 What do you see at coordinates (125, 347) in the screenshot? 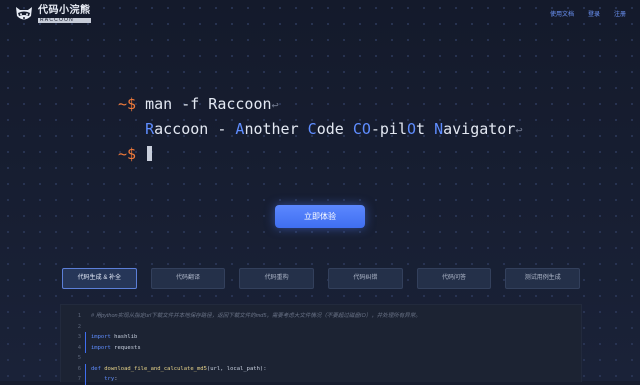
I see `code-token: requests` at bounding box center [125, 347].